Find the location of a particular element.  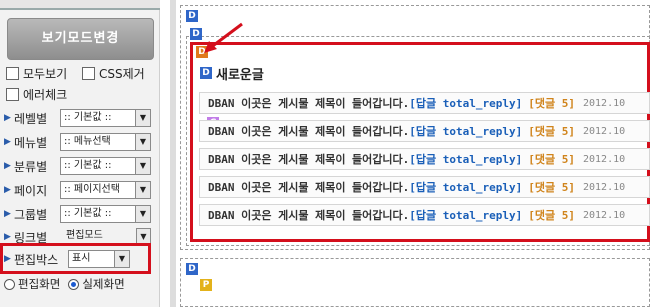

page-select: :: 페이지선택 ▼ is located at coordinates (105, 190).